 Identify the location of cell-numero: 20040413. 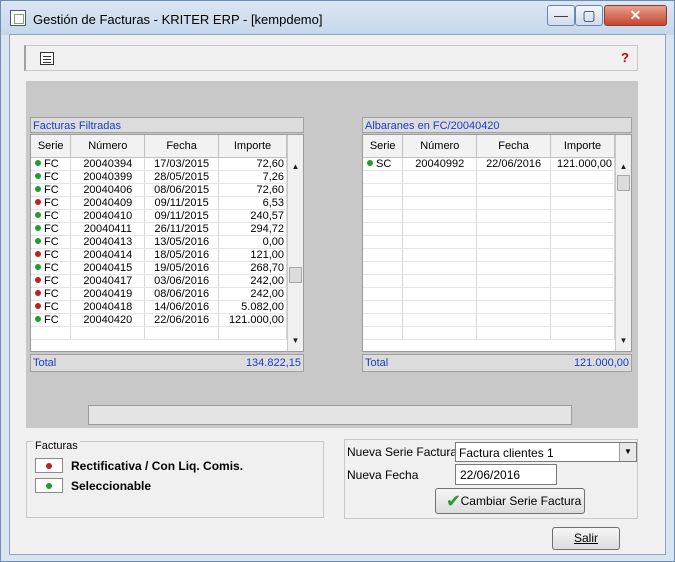
(108, 242).